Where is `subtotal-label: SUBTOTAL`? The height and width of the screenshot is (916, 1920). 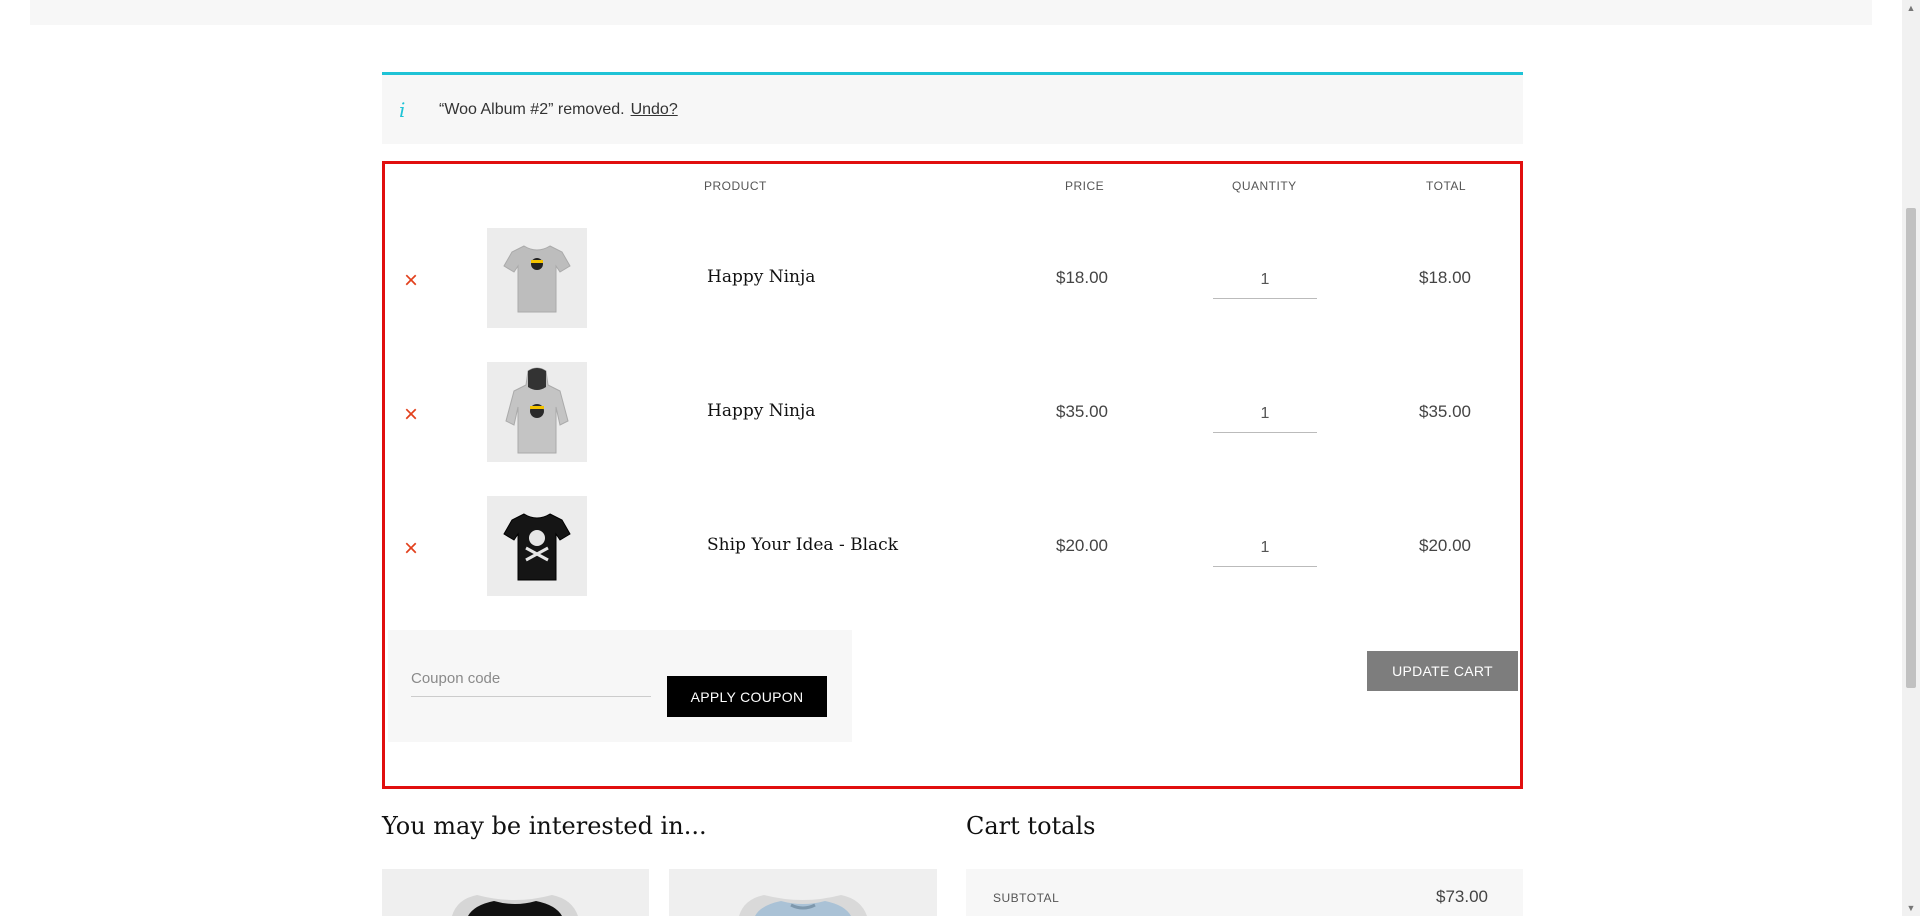
subtotal-label: SUBTOTAL is located at coordinates (1026, 898).